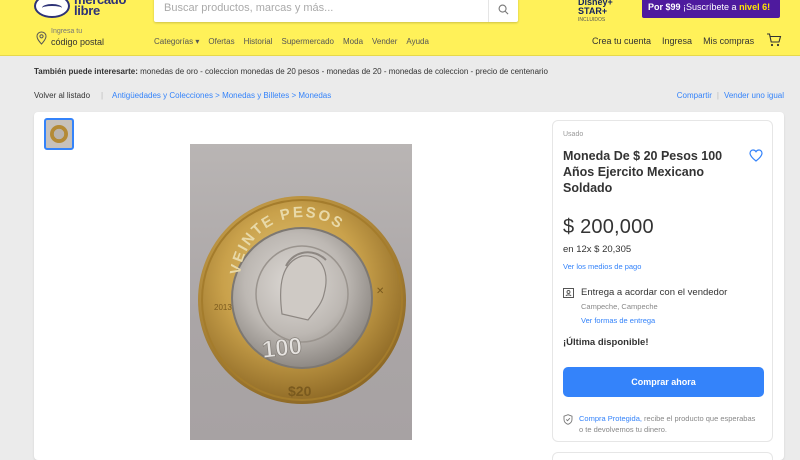  I want to click on thumbnail-coin-image, so click(59, 134).